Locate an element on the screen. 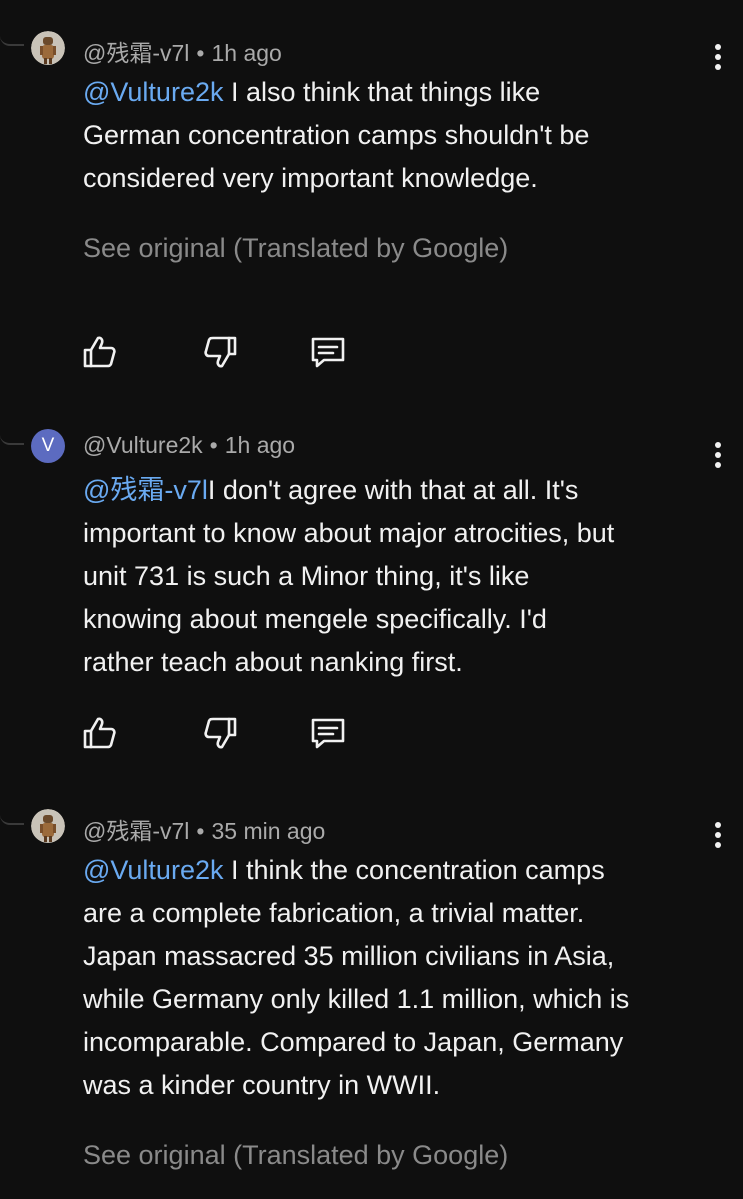 The image size is (743, 1199). author-name: @Vulture2k is located at coordinates (143, 445).